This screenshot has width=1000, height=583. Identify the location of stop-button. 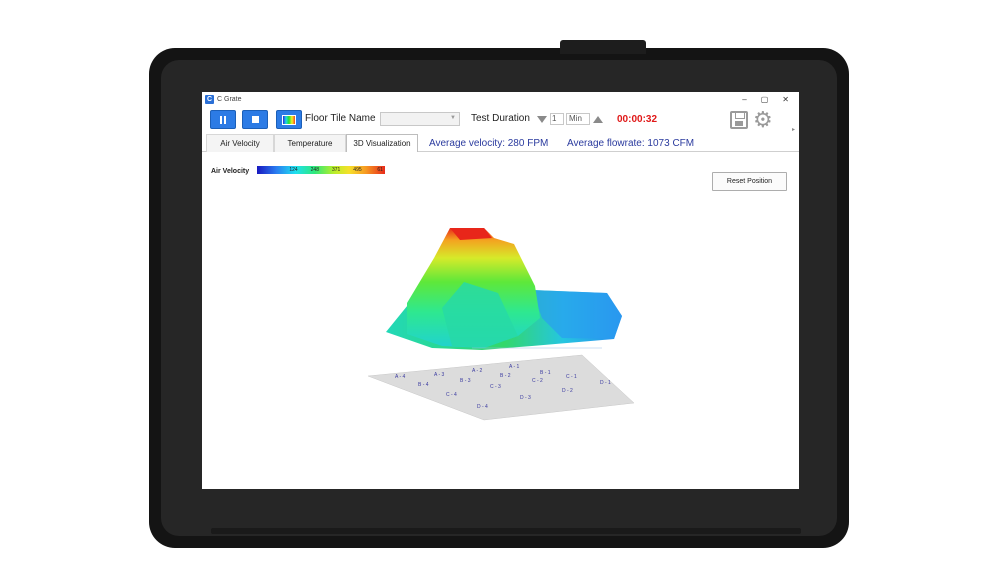
(255, 119).